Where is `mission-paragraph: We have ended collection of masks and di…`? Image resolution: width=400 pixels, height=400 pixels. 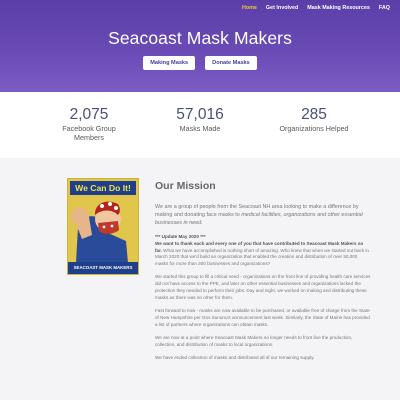 mission-paragraph: We have ended collection of masks and di… is located at coordinates (235, 357).